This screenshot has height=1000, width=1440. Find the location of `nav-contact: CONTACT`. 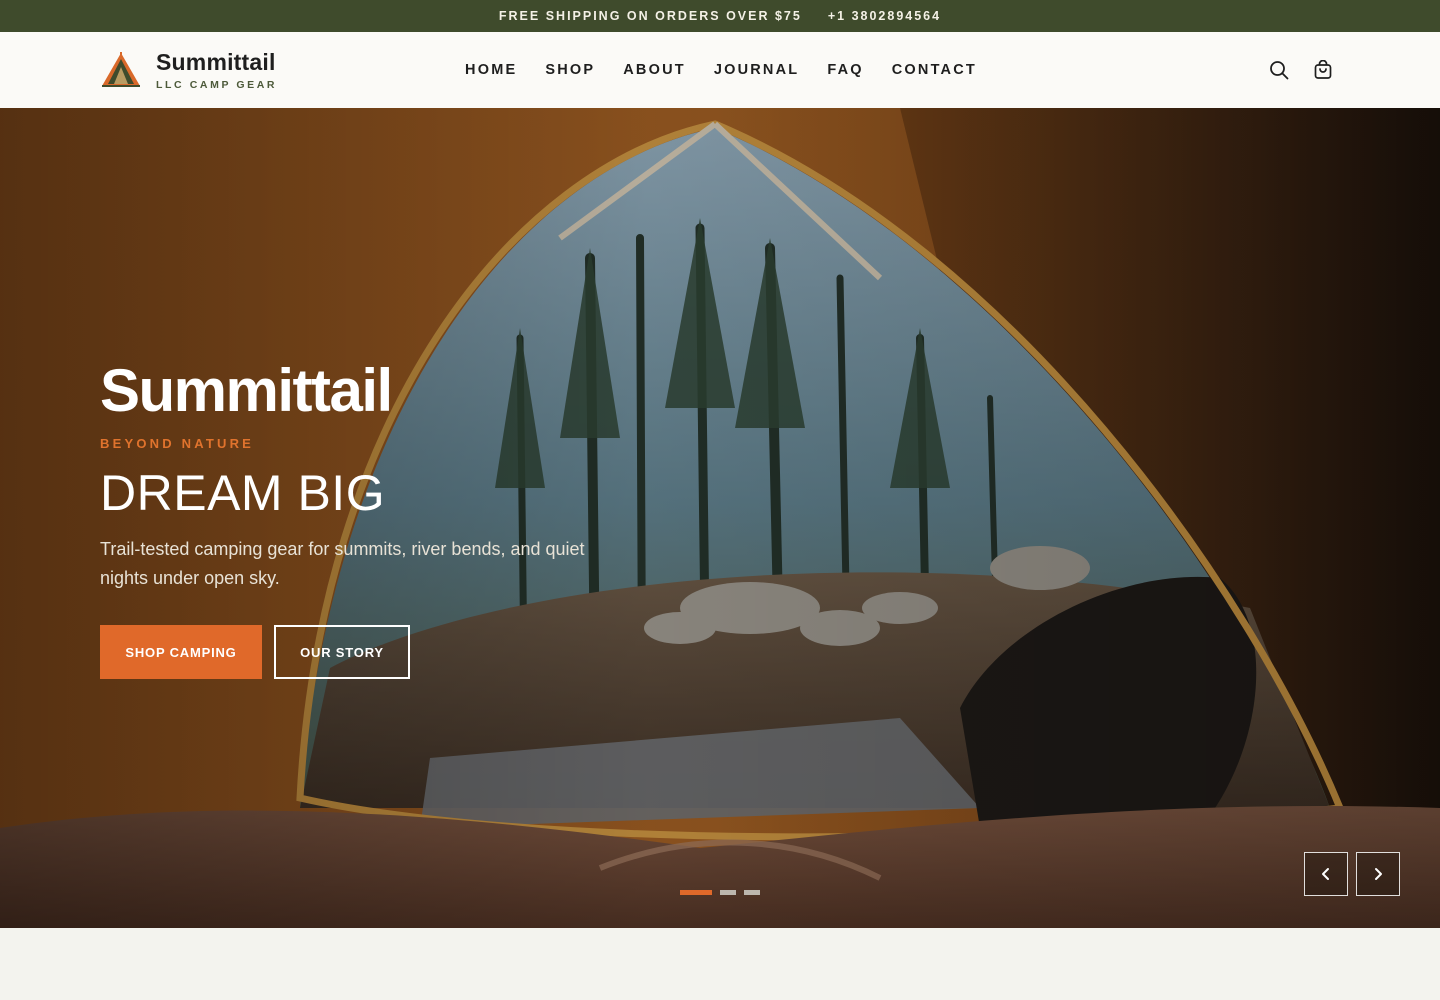

nav-contact: CONTACT is located at coordinates (934, 70).